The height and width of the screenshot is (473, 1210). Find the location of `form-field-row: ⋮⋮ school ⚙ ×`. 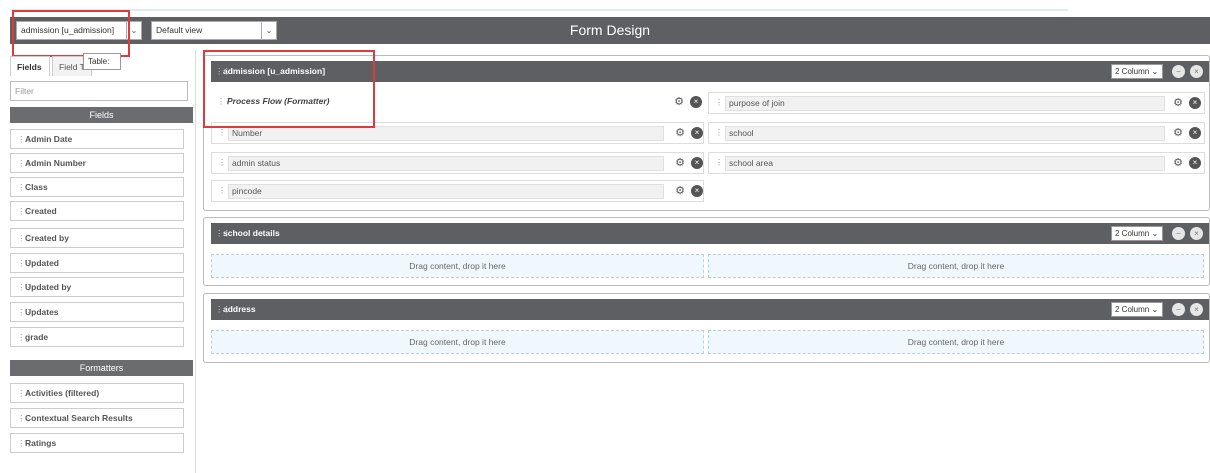

form-field-row: ⋮⋮ school ⚙ × is located at coordinates (956, 133).